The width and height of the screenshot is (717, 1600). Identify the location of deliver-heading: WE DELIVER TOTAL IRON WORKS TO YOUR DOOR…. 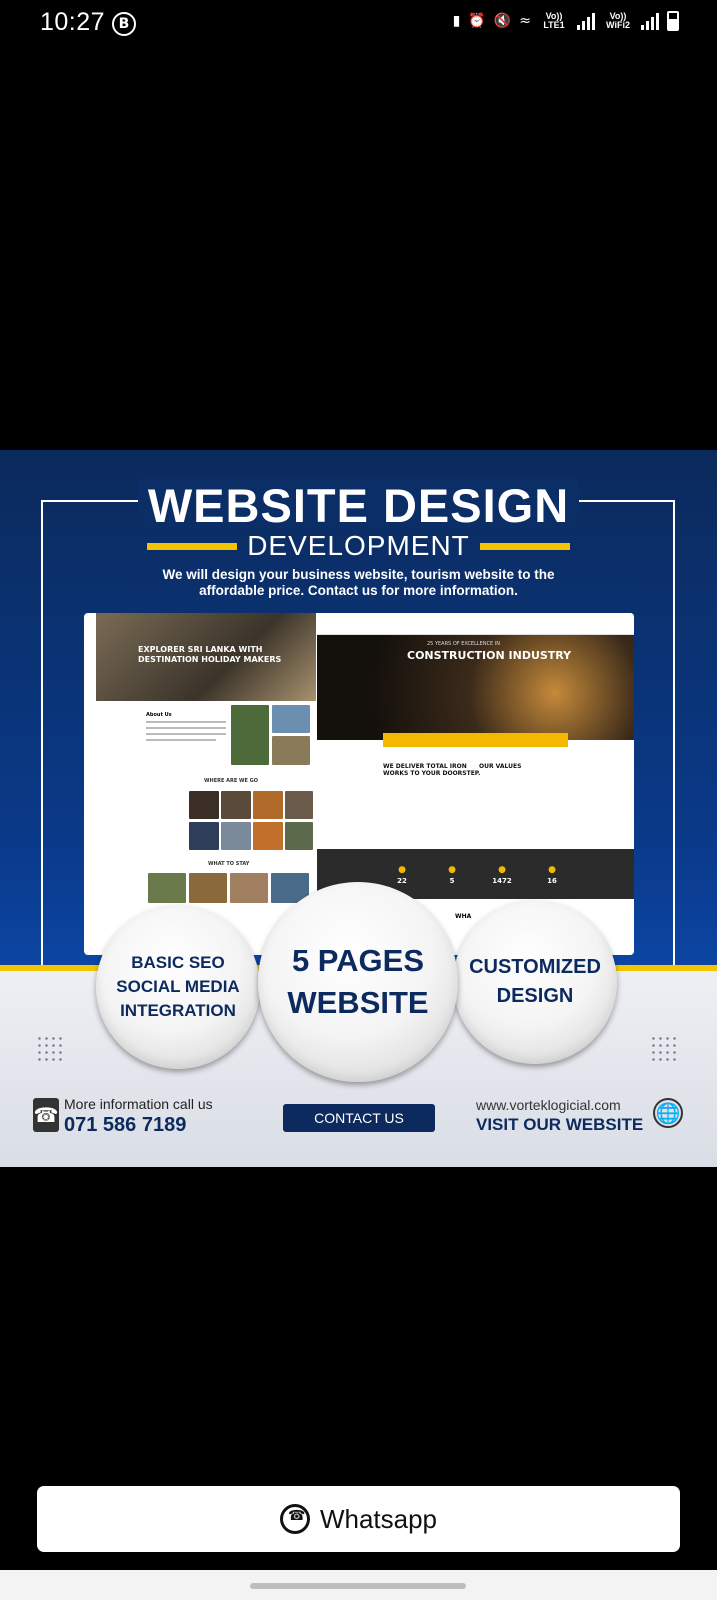
(431, 770).